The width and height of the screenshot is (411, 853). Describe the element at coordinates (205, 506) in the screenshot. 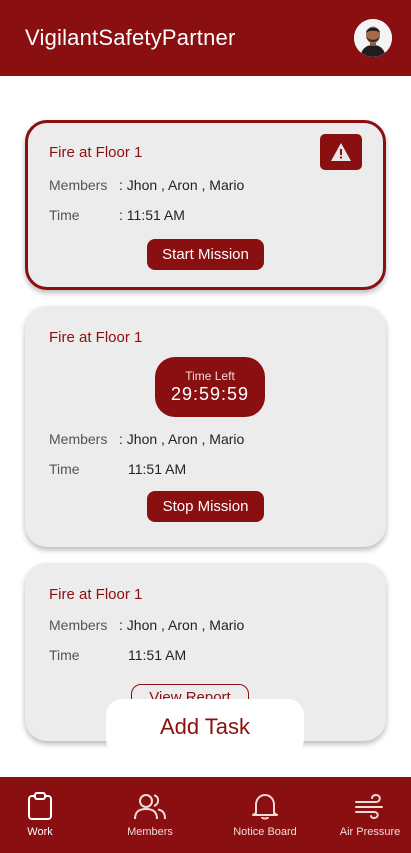

I see `stop-mission-button: Stop Mission` at that location.